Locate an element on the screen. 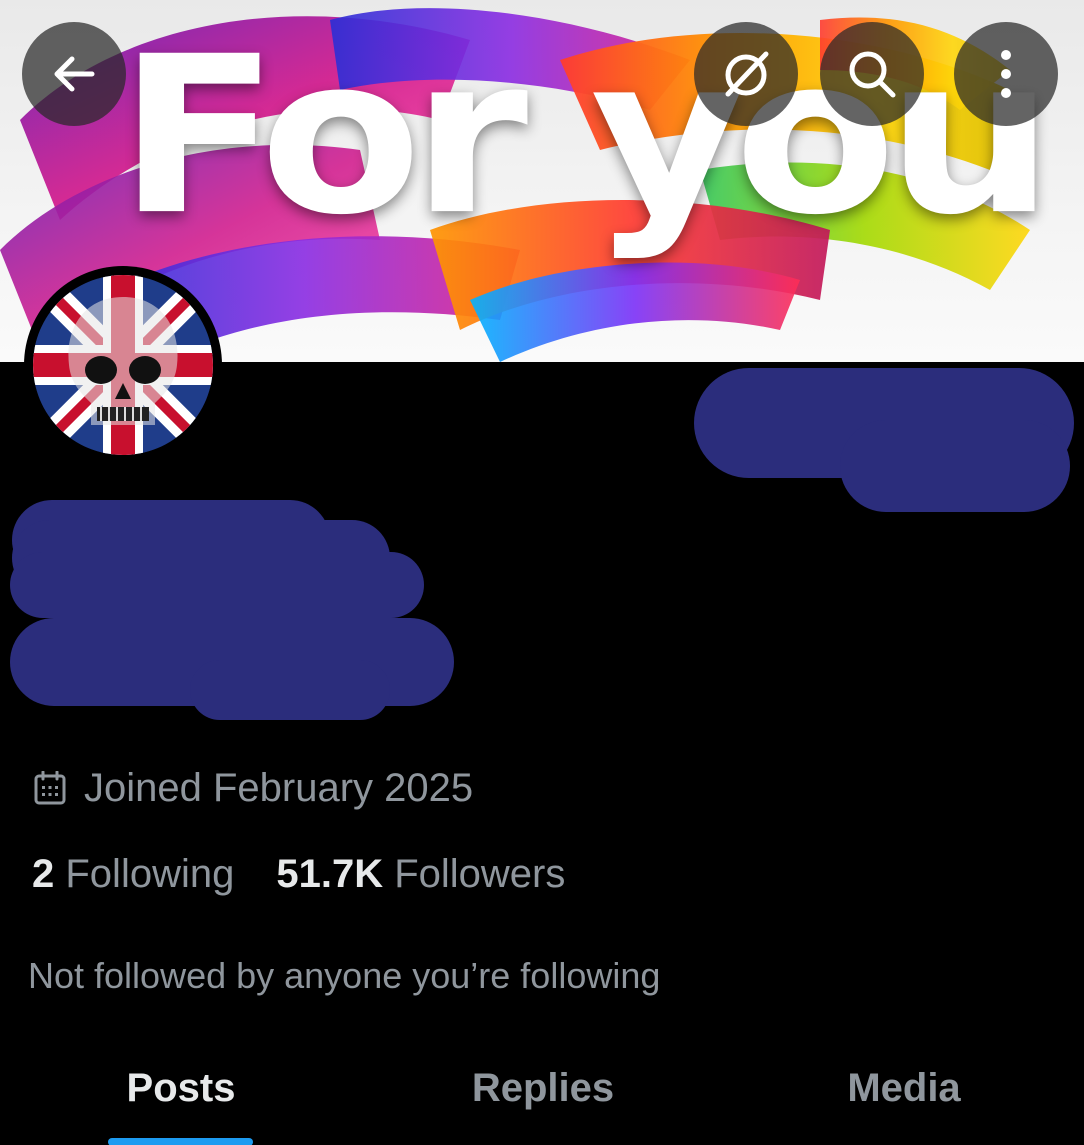 Image resolution: width=1084 pixels, height=1145 pixels. back-button is located at coordinates (74, 74).